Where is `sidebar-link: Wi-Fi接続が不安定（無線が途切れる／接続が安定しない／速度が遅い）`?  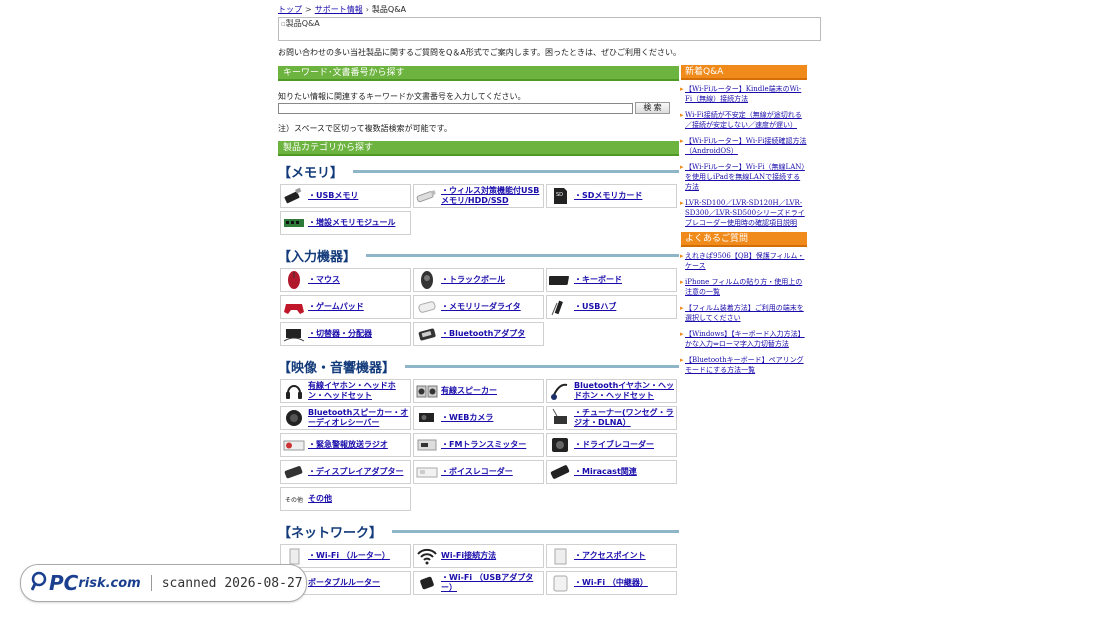
sidebar-link: Wi-Fi接続が不安定（無線が途切れる／接続が安定しない／速度が遅い） is located at coordinates (743, 120).